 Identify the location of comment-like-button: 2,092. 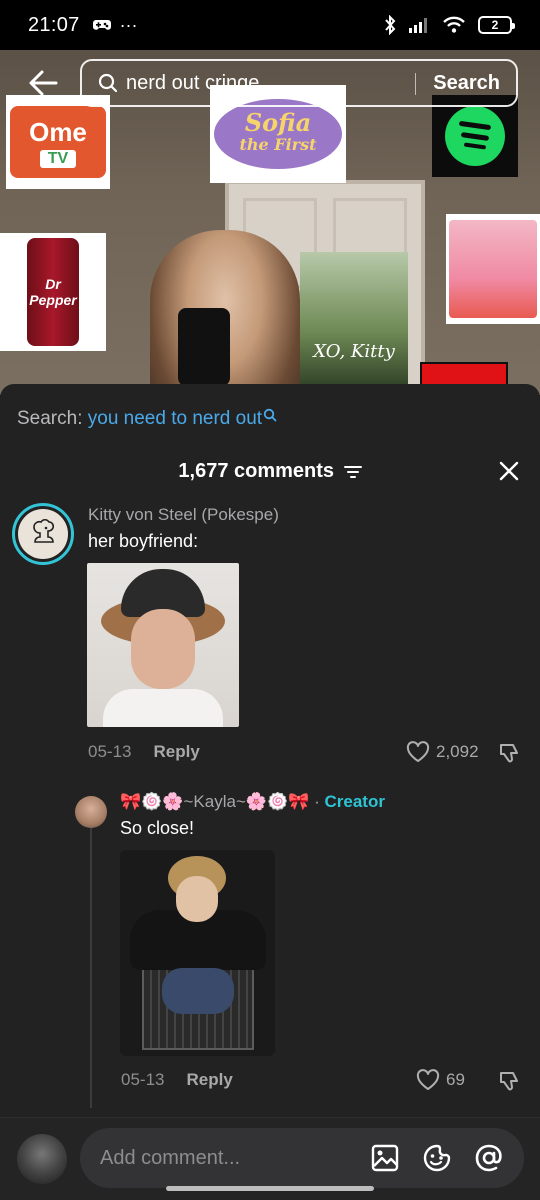
(442, 752).